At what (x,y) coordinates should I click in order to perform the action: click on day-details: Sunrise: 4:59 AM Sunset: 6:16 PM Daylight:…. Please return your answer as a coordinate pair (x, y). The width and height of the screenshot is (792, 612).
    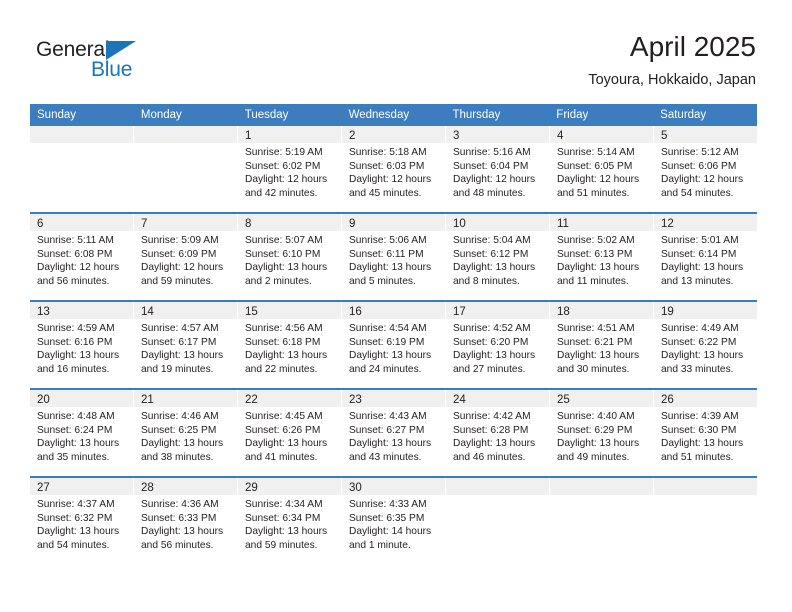
    Looking at the image, I should click on (81, 347).